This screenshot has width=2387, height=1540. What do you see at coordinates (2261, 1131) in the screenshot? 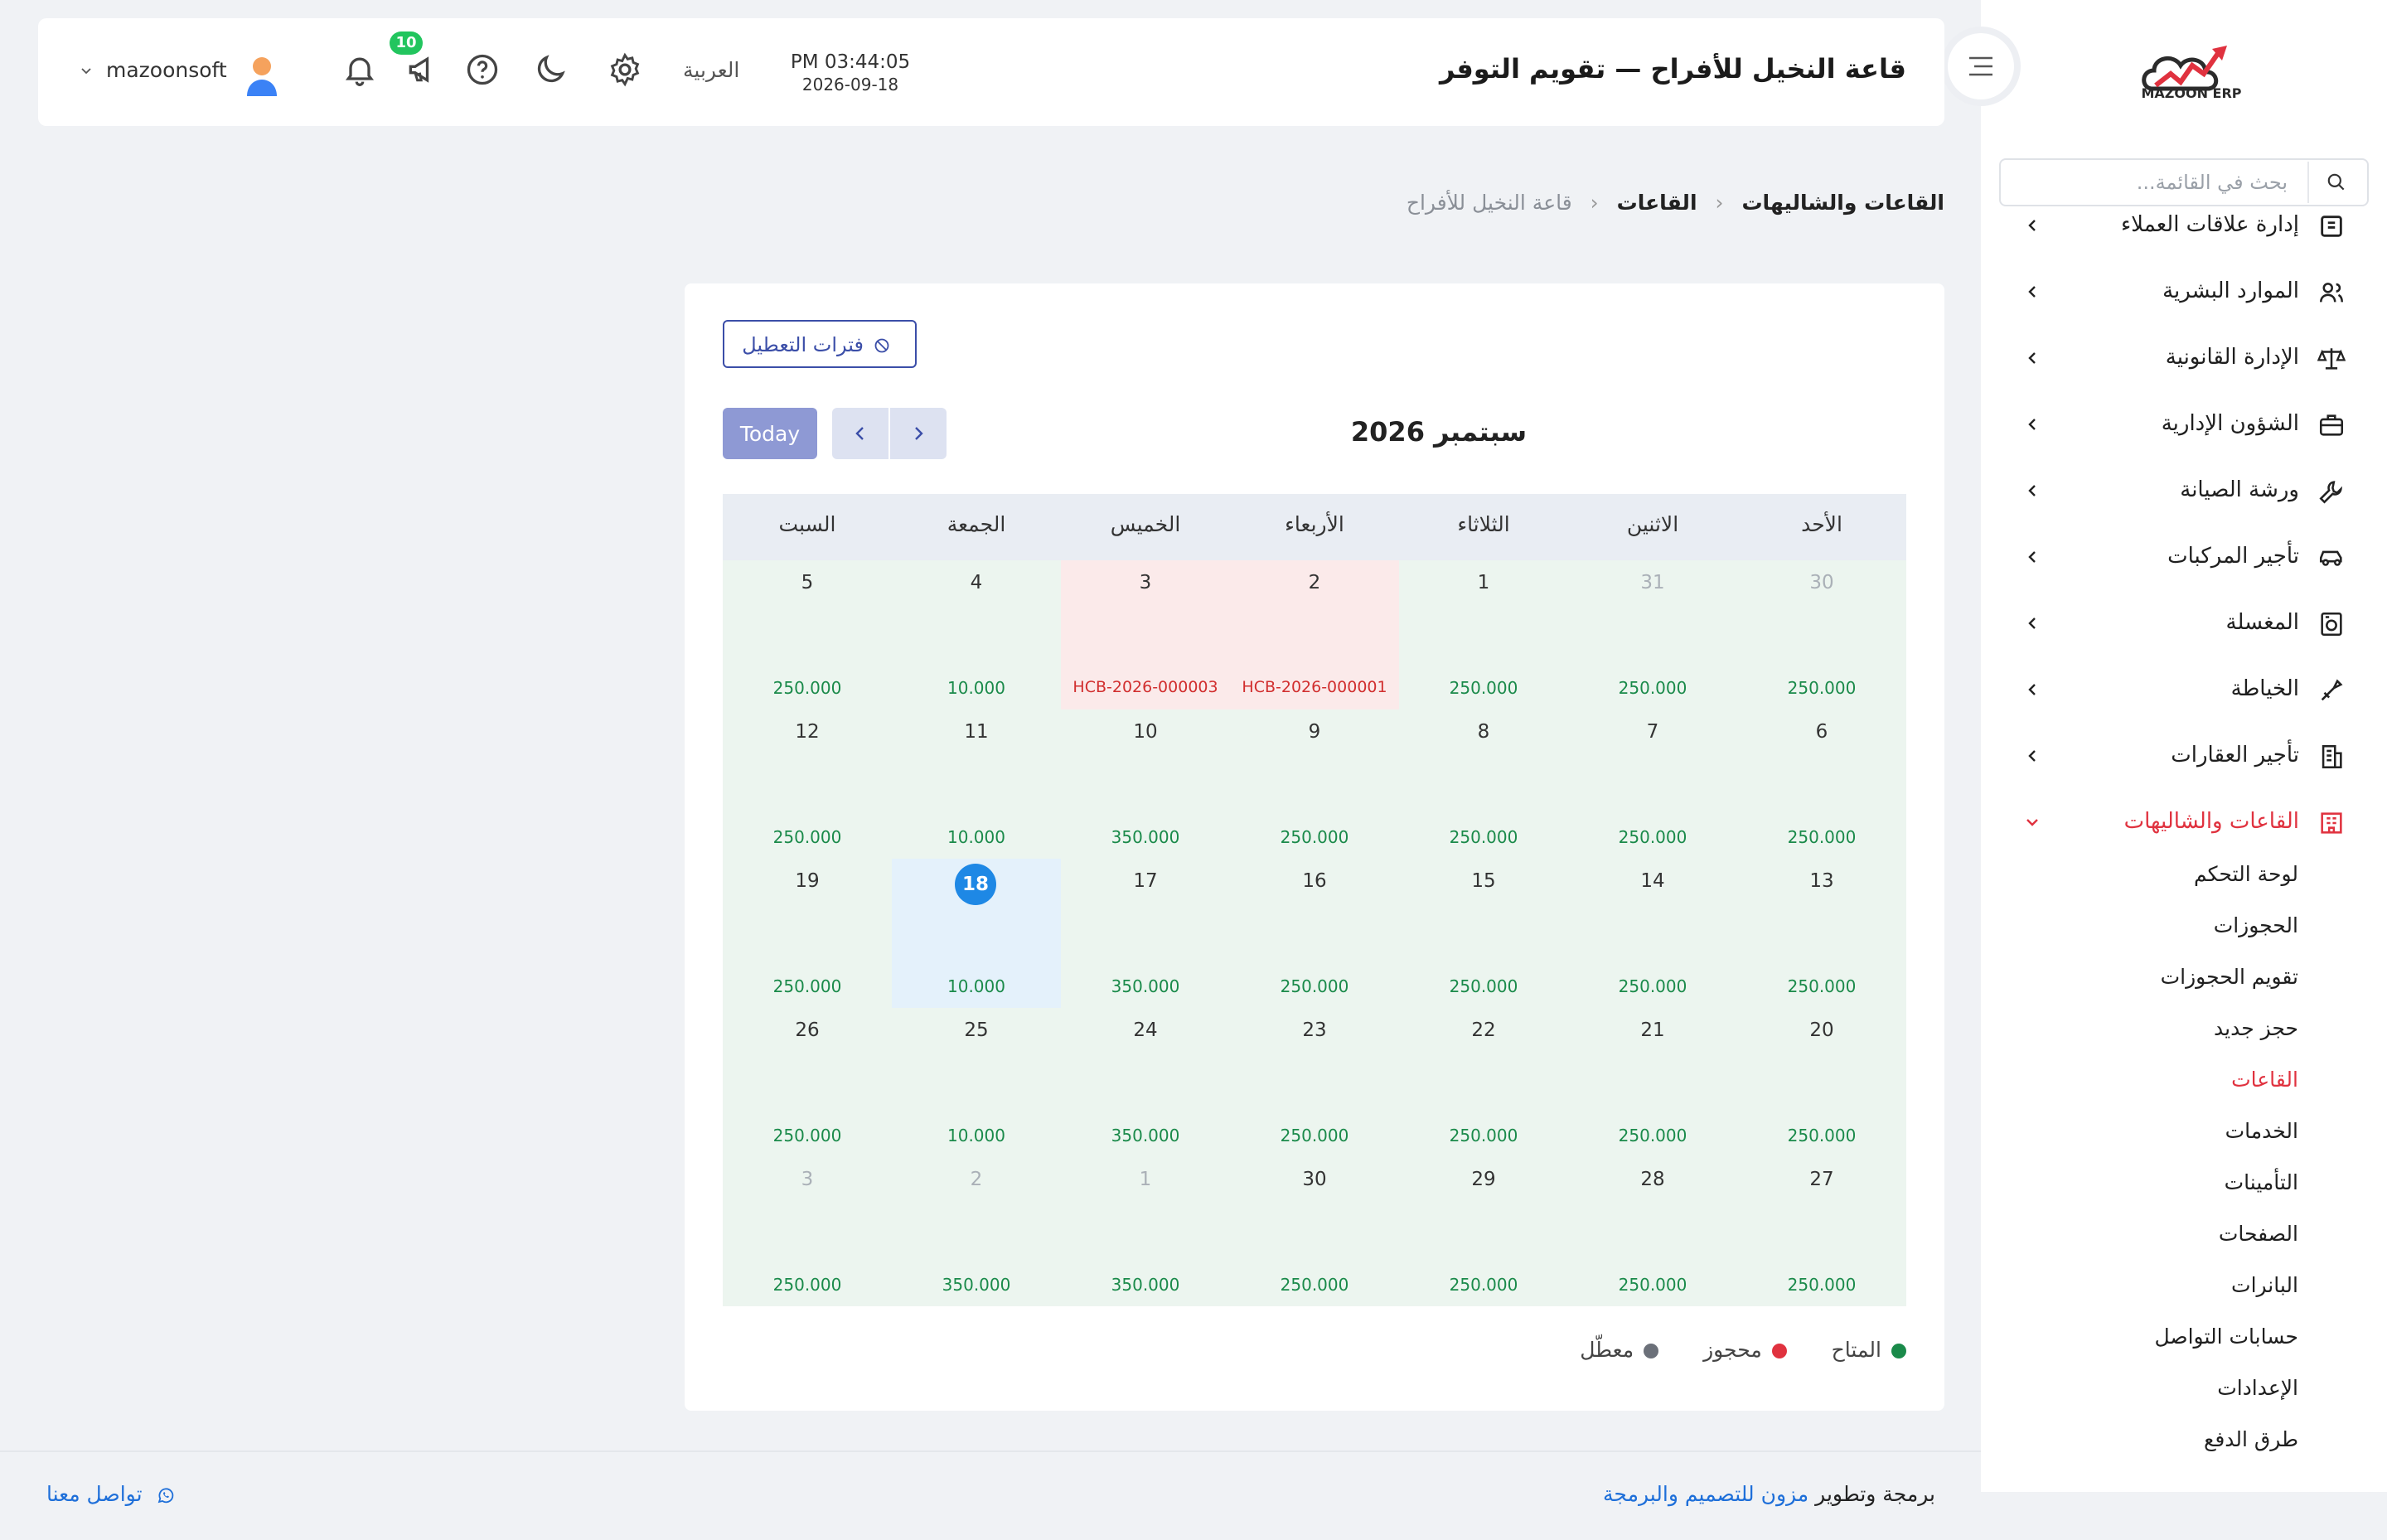
I see `submenu-services: الخدمات` at bounding box center [2261, 1131].